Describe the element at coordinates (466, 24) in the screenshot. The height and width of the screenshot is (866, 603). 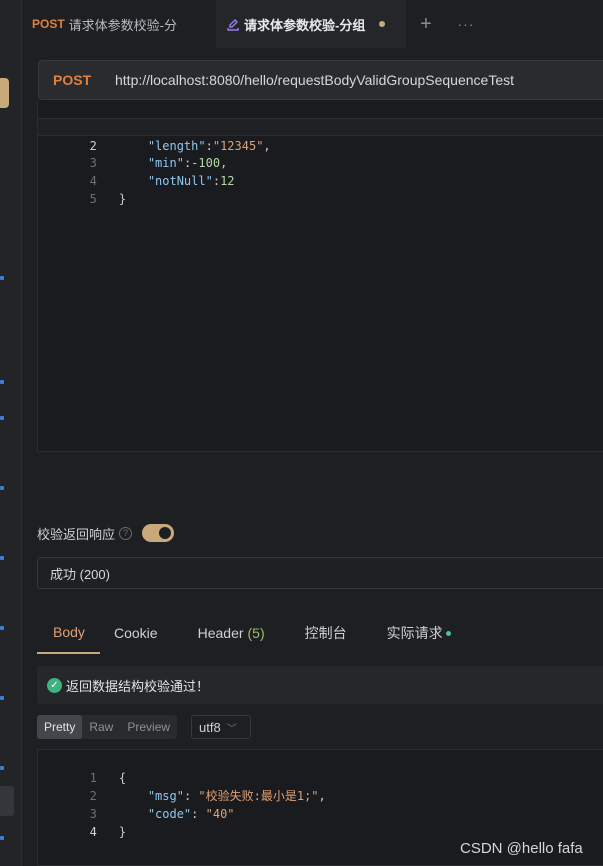
I see `more-icon: ···` at that location.